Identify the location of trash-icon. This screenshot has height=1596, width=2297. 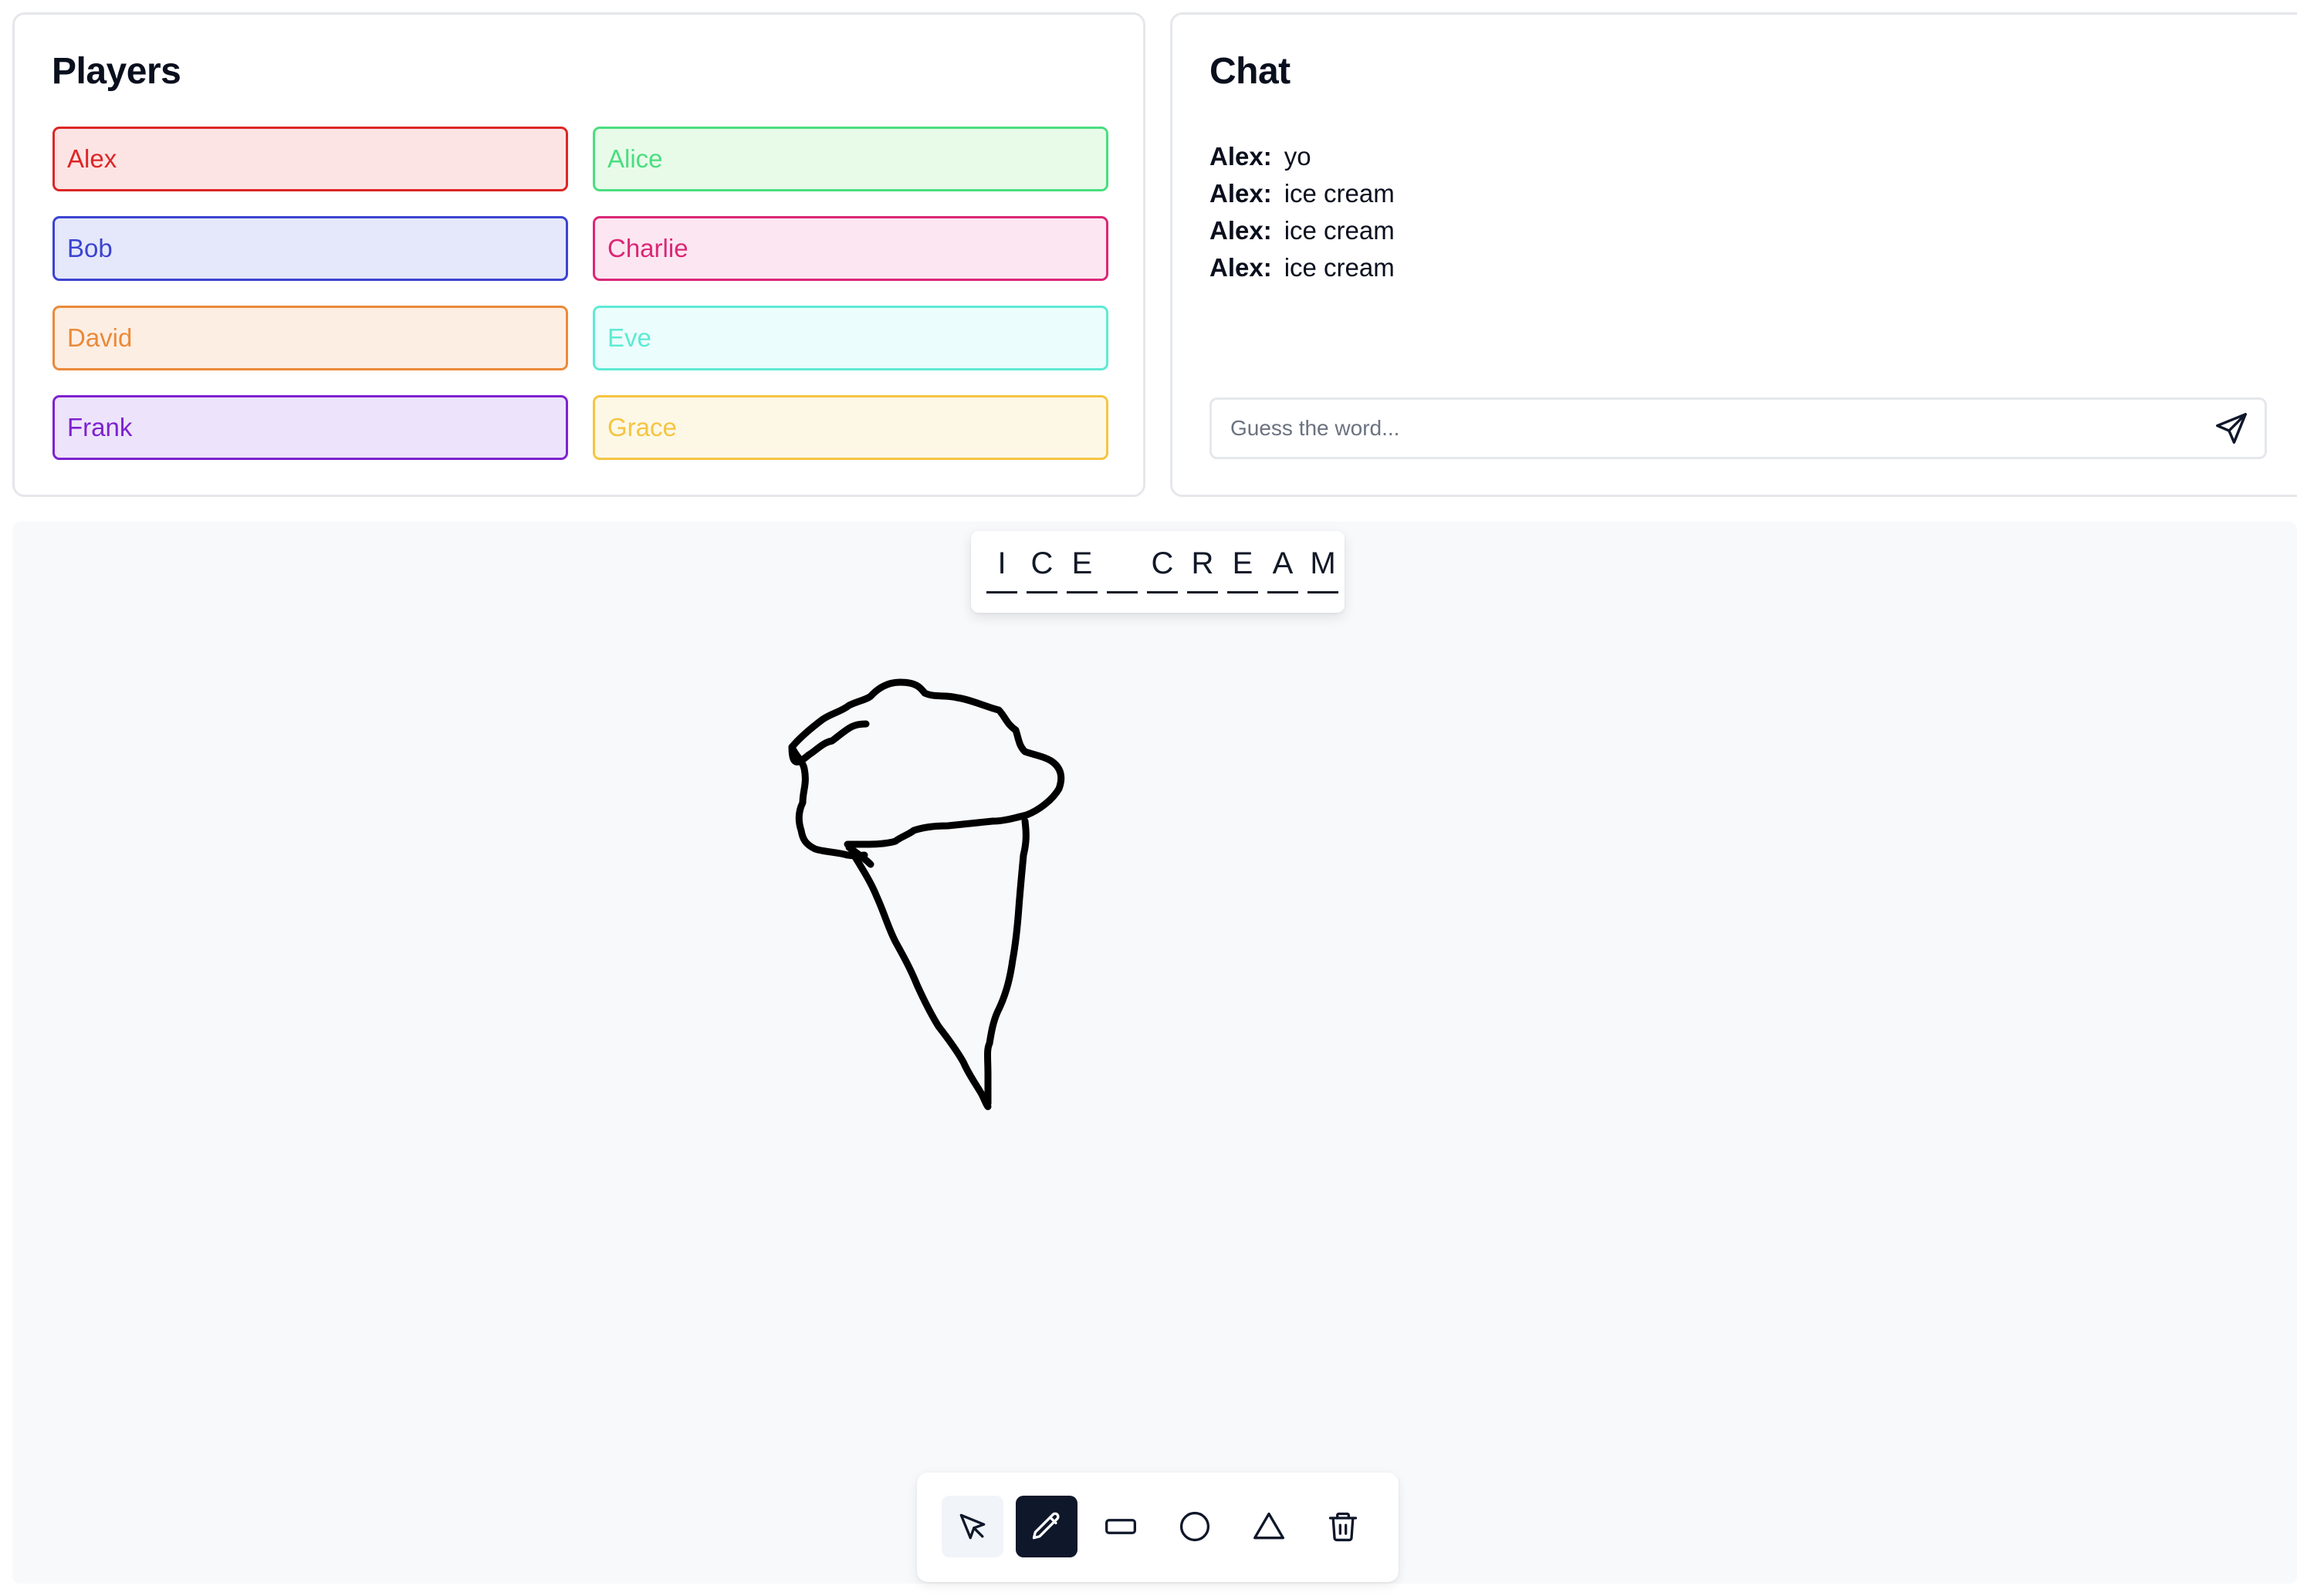
(1343, 1527).